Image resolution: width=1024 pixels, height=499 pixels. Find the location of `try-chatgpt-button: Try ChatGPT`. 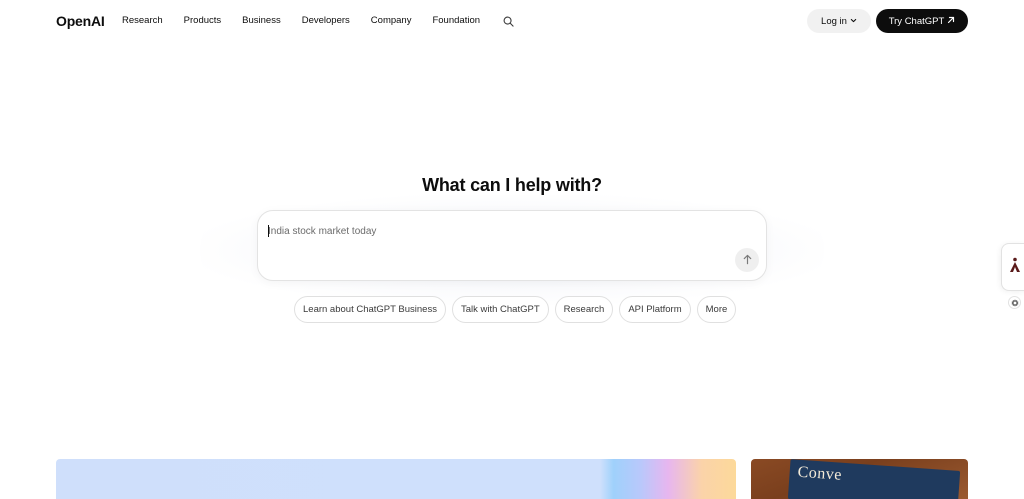

try-chatgpt-button: Try ChatGPT is located at coordinates (922, 21).